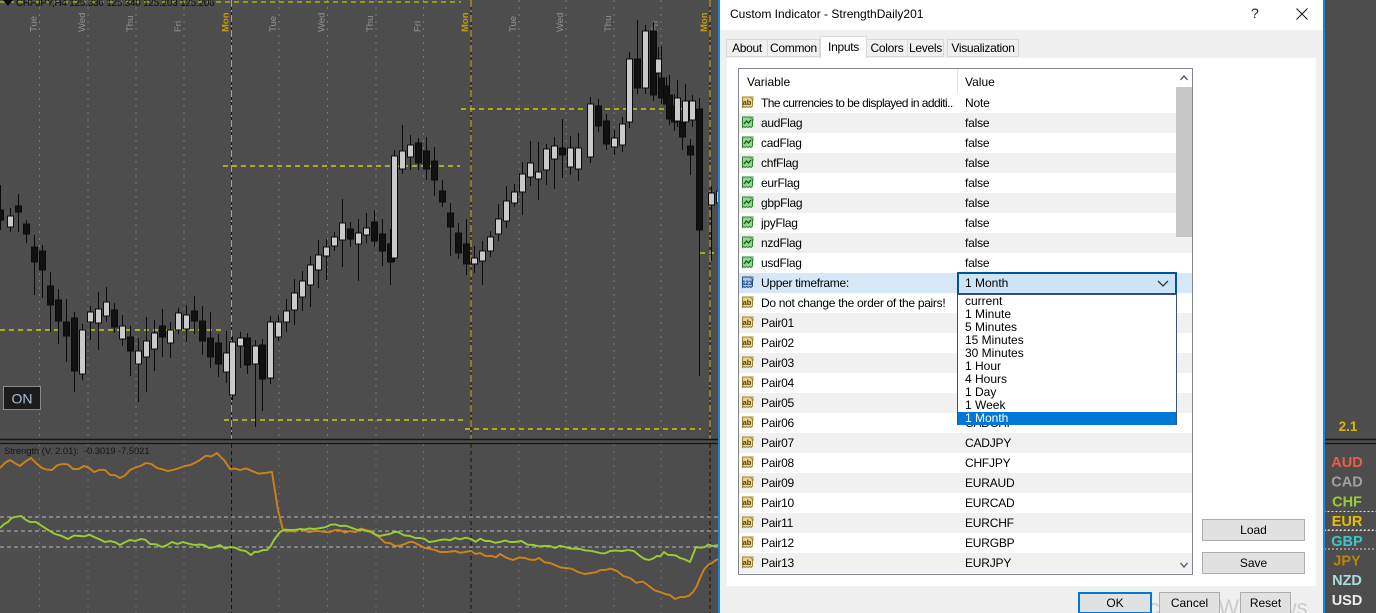 The width and height of the screenshot is (1376, 613). What do you see at coordinates (1346, 463) in the screenshot?
I see `svg-text: AUD` at bounding box center [1346, 463].